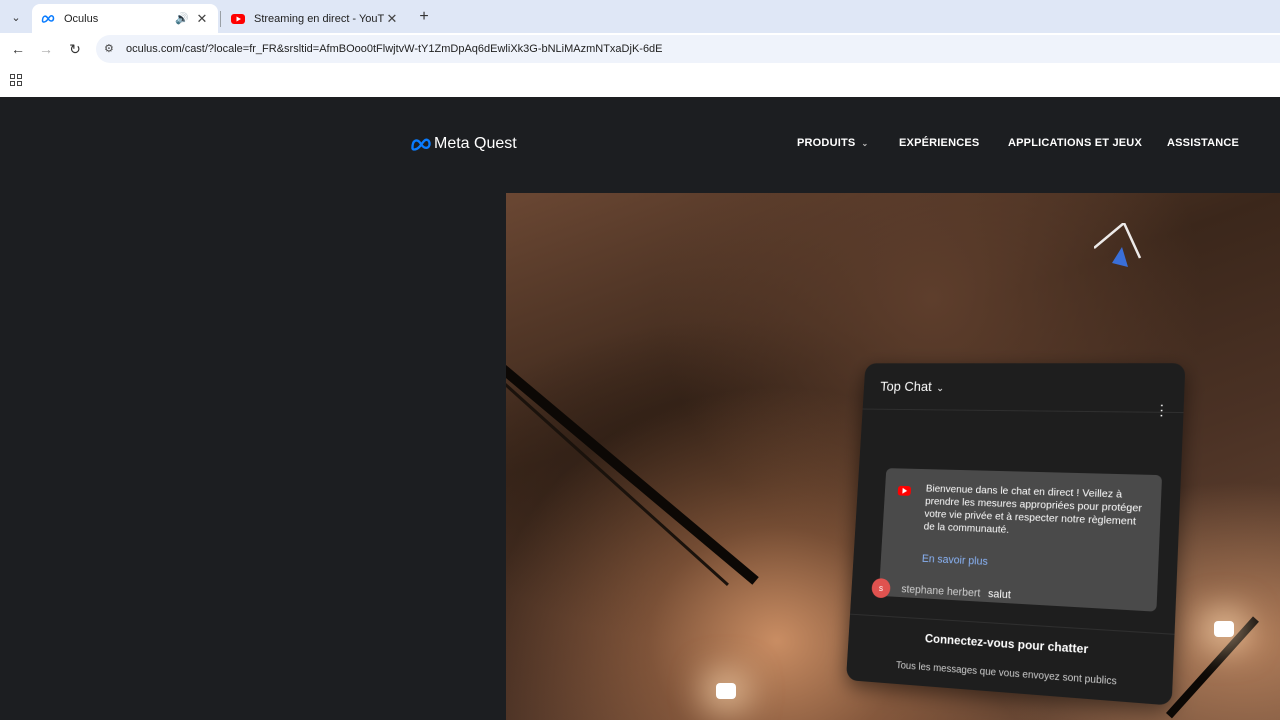 Image resolution: width=1280 pixels, height=720 pixels. What do you see at coordinates (424, 17) in the screenshot?
I see `new-tab-button: +` at bounding box center [424, 17].